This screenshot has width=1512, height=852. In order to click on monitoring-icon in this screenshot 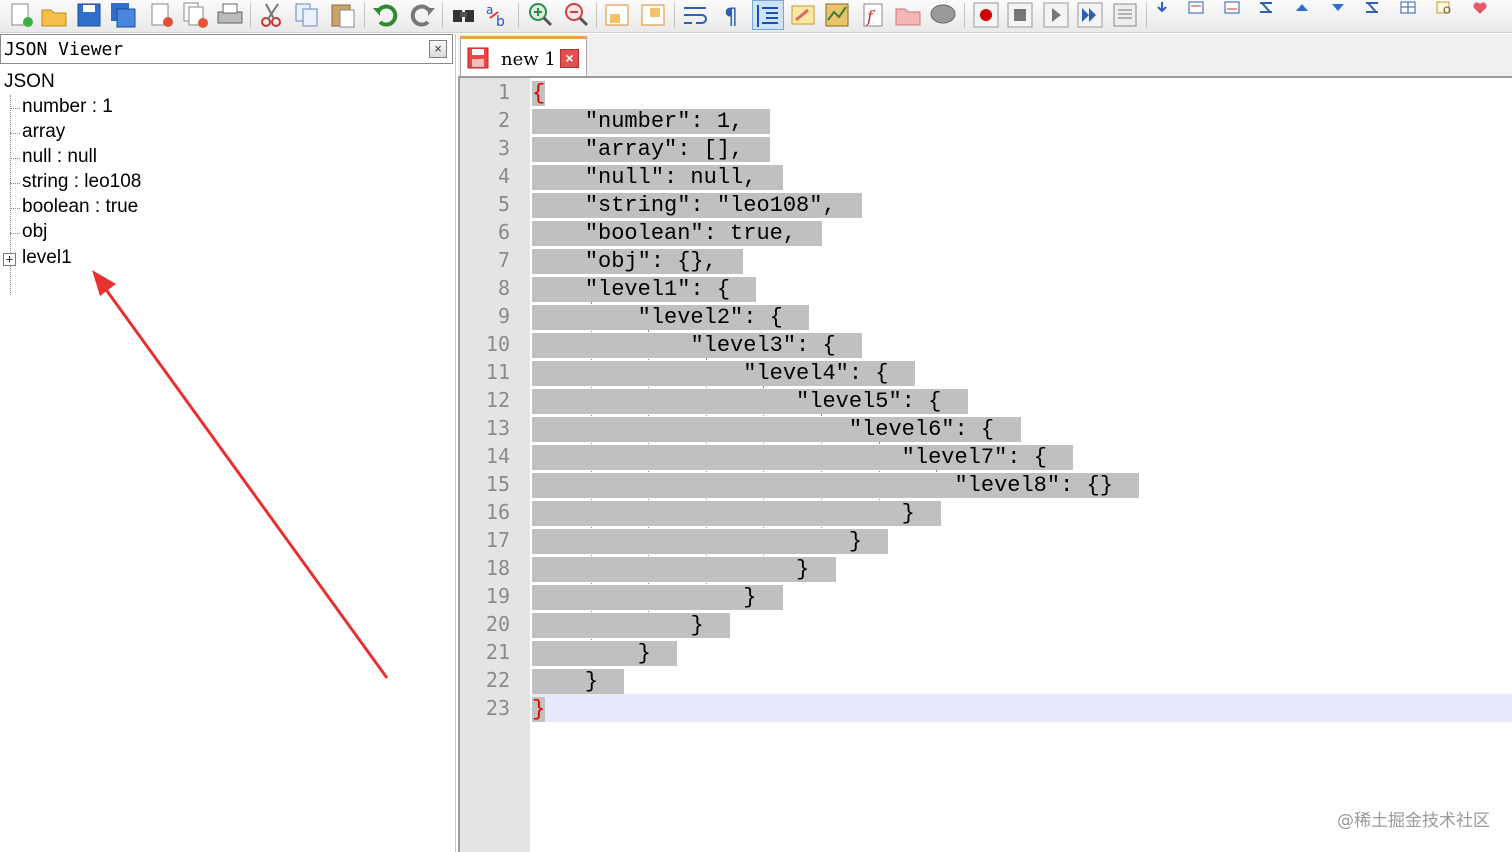, I will do `click(944, 15)`.